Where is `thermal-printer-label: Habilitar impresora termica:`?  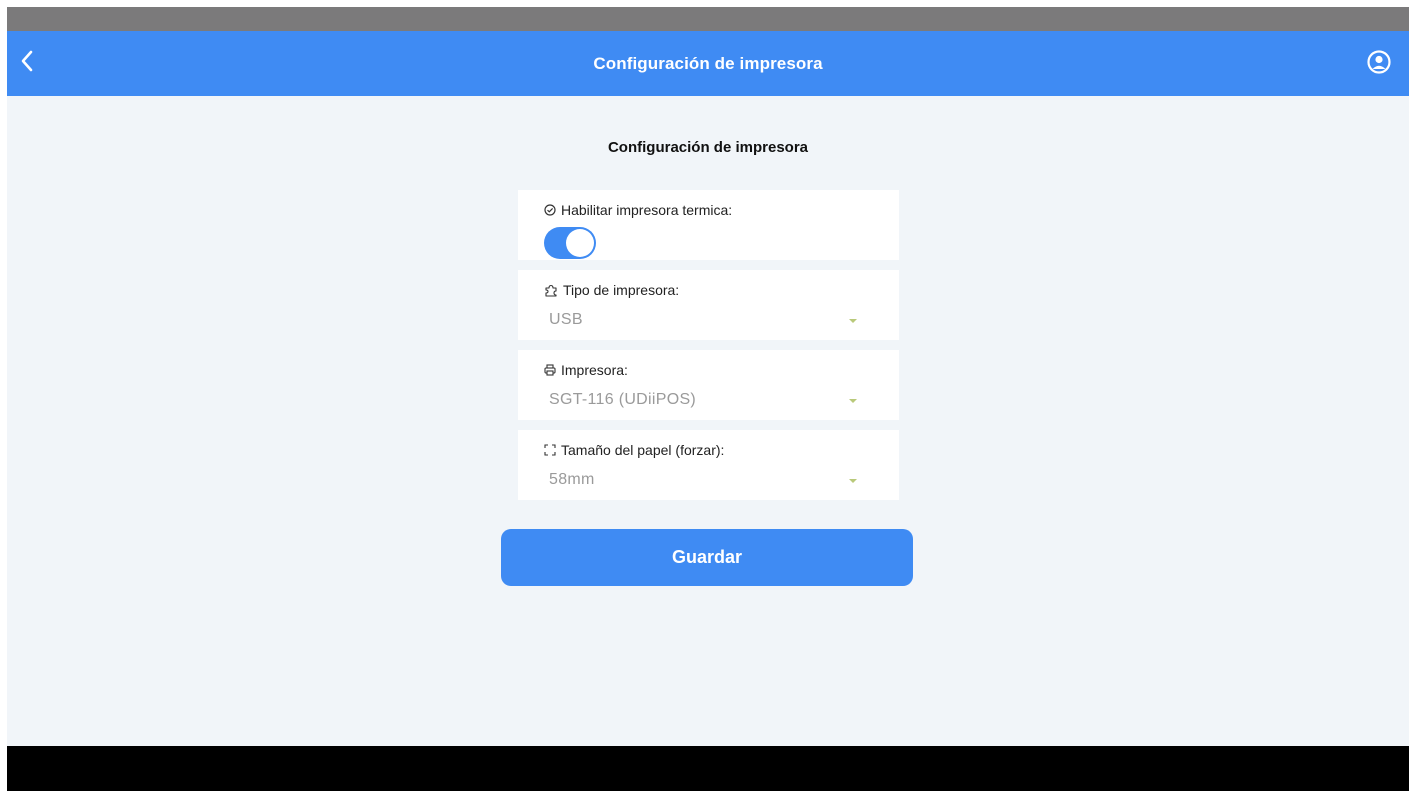 thermal-printer-label: Habilitar impresora termica: is located at coordinates (647, 210).